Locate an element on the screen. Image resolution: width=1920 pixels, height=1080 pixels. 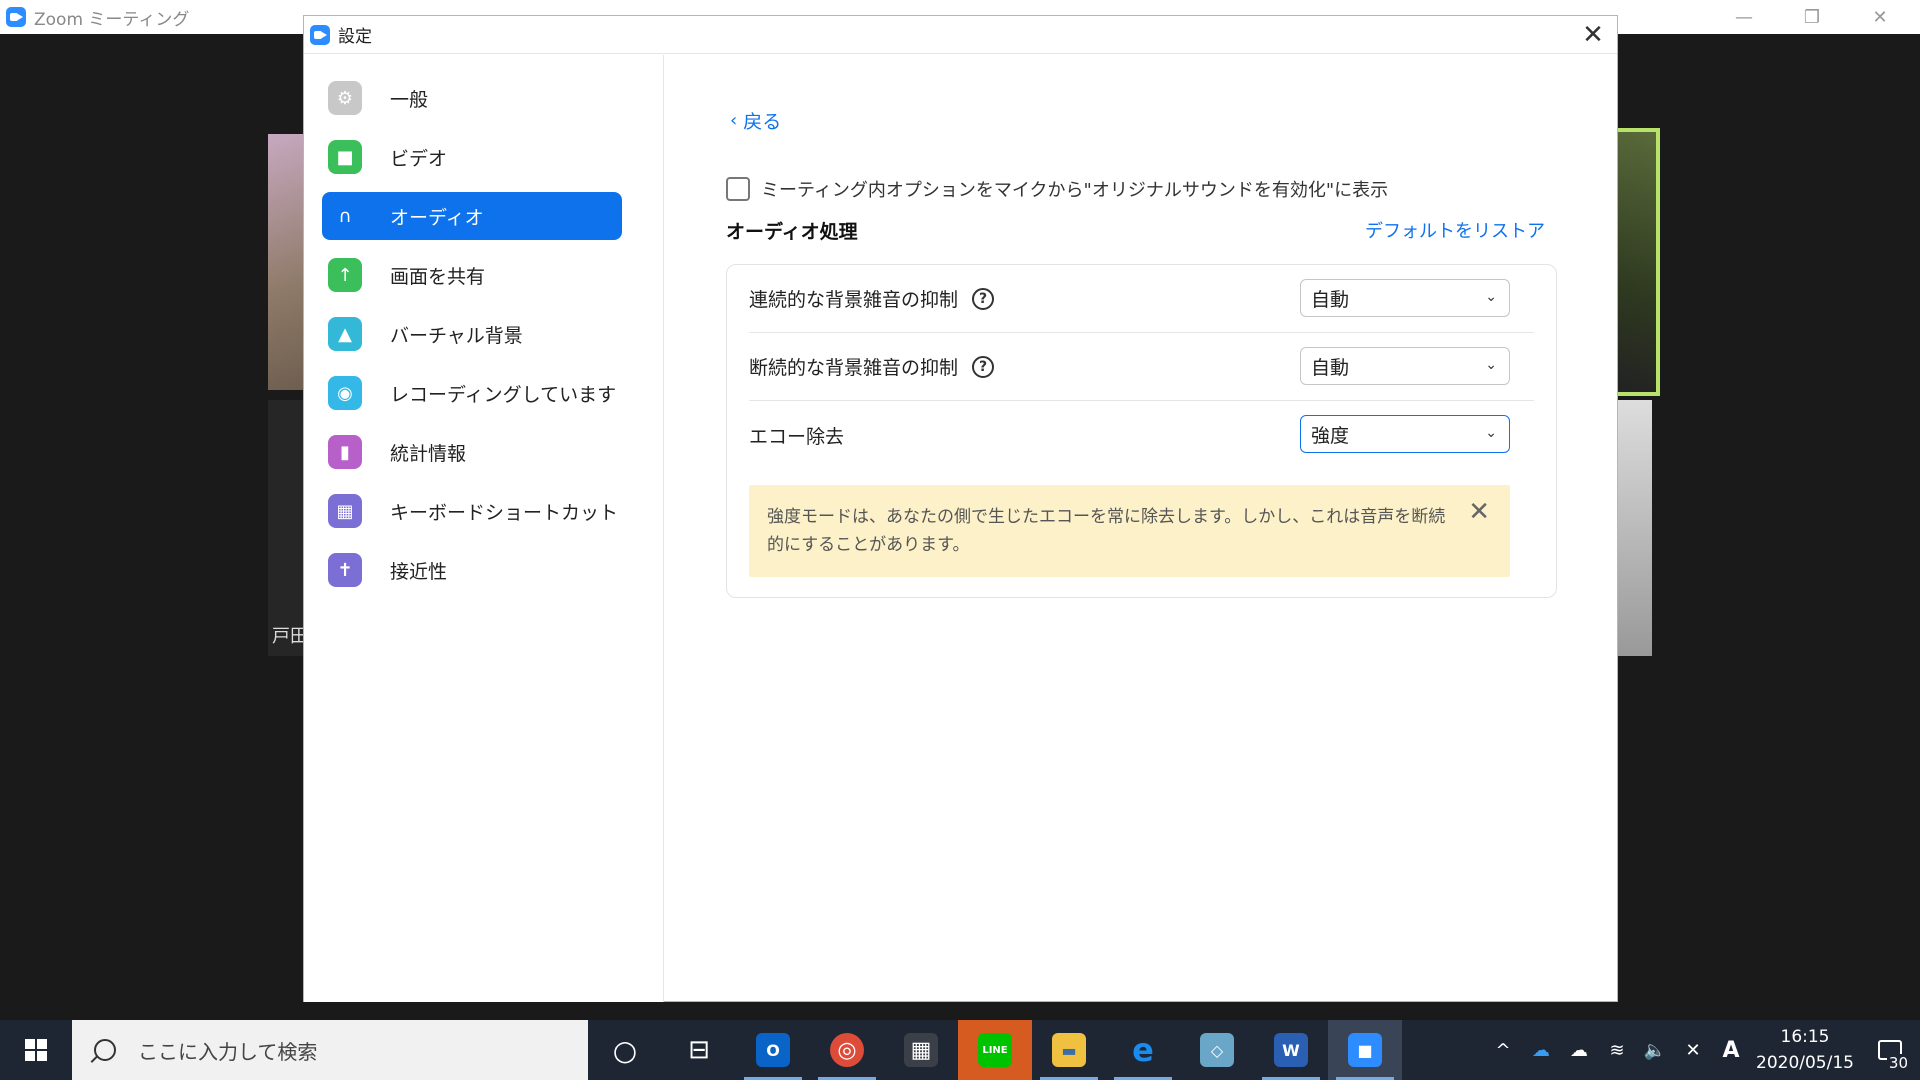
notification-center-button: 30 is located at coordinates (1890, 1050).